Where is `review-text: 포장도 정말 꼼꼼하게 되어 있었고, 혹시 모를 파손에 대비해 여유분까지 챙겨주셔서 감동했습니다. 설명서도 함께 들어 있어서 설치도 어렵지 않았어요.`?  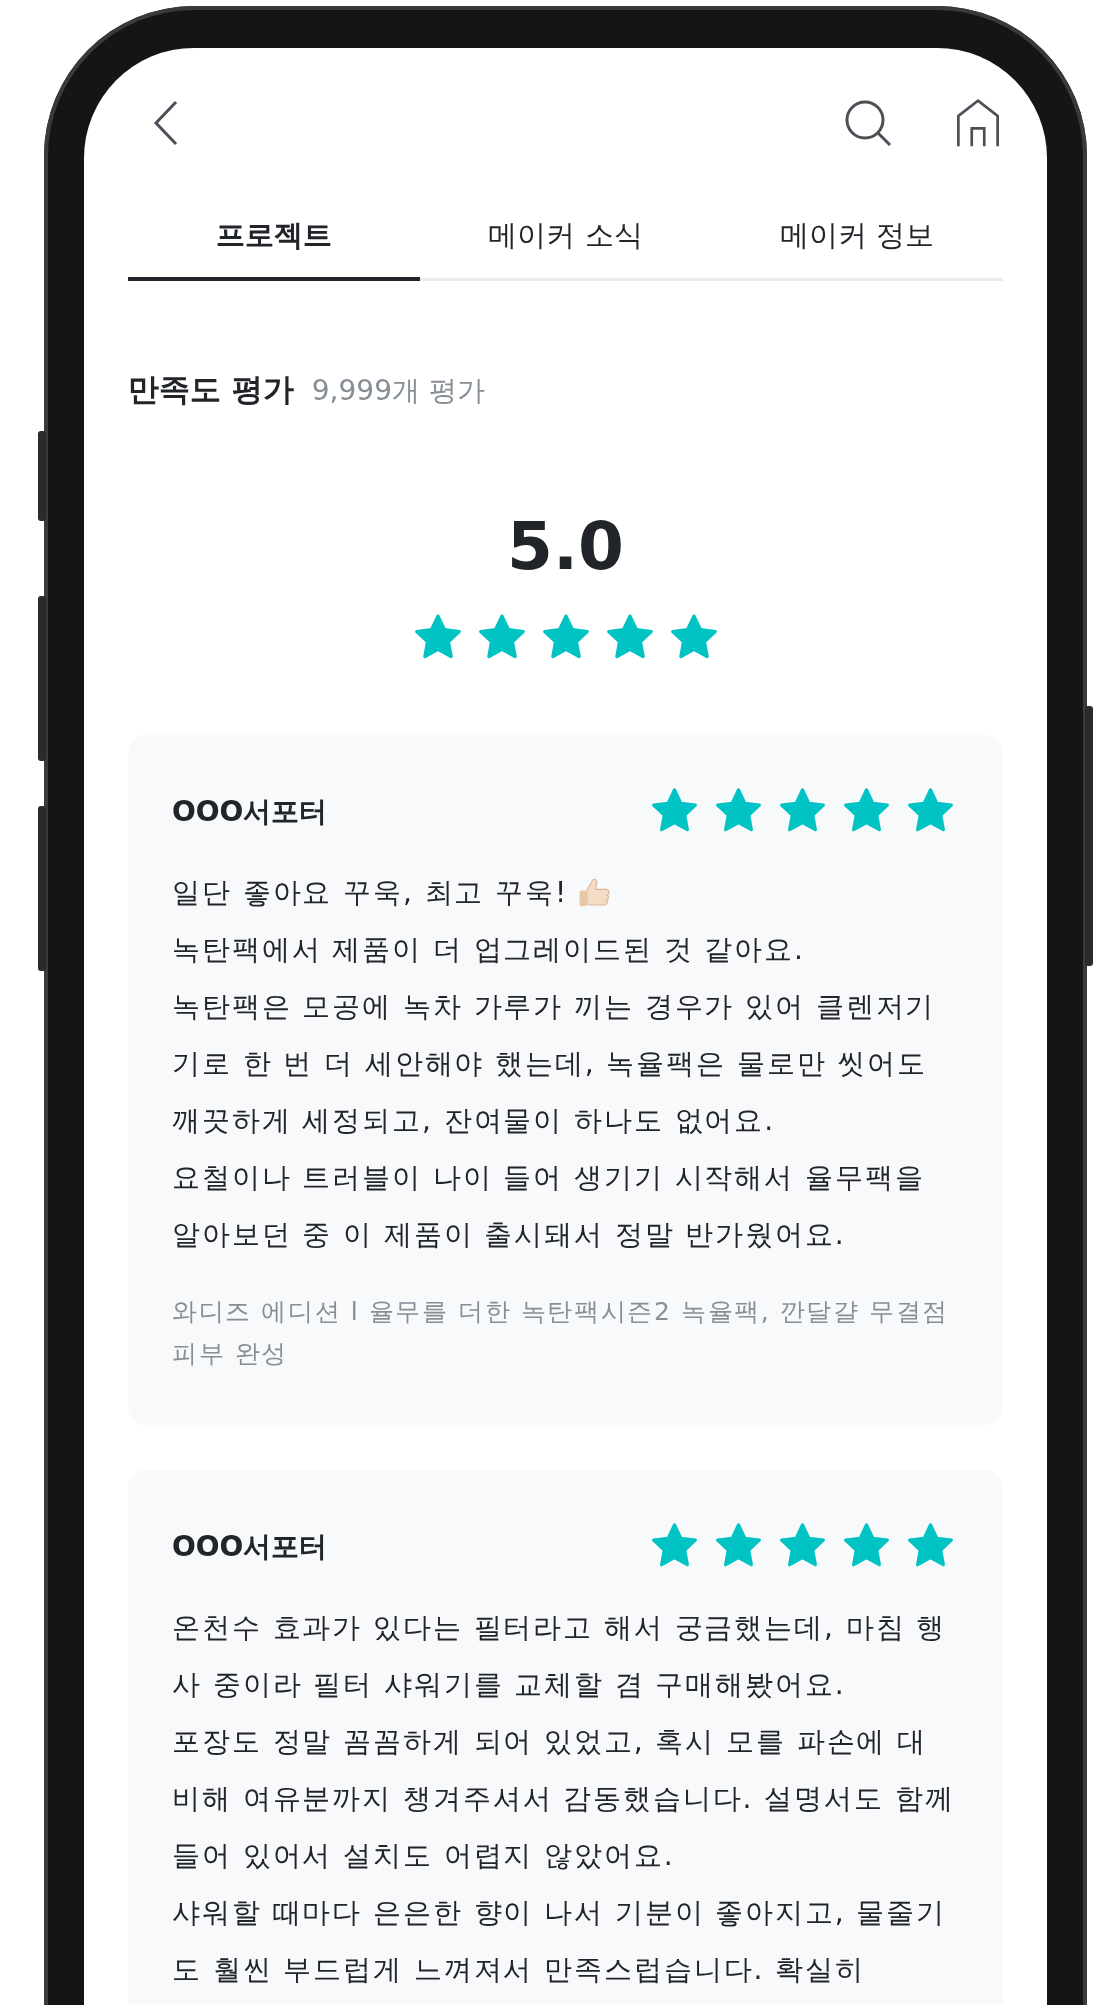 review-text: 포장도 정말 꼼꼼하게 되어 있었고, 혹시 모를 파손에 대비해 여유분까지 챙겨주셔서 감동했습니다. 설명서도 함께 들어 있어서 설치도 어렵지 않았어요. is located at coordinates (563, 1799).